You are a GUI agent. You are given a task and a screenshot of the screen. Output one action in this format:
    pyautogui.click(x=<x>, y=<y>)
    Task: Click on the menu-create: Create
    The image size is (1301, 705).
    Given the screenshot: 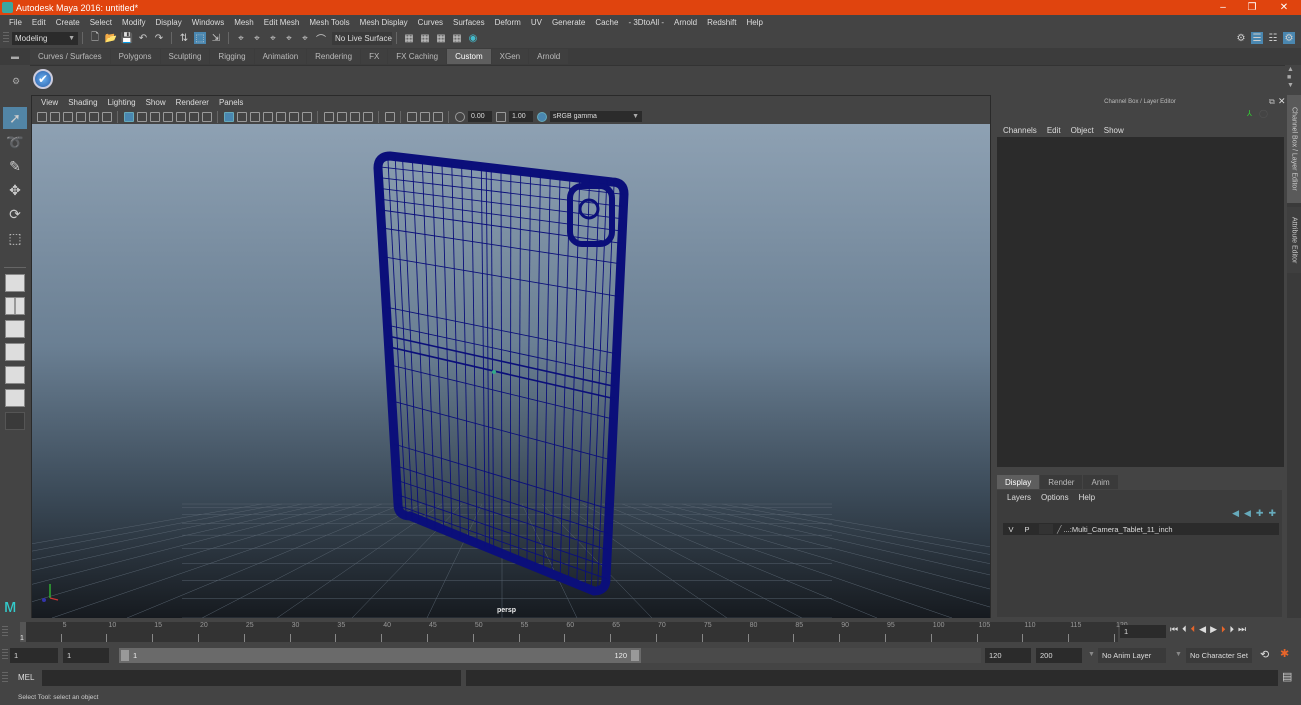 What is the action you would take?
    pyautogui.click(x=68, y=22)
    